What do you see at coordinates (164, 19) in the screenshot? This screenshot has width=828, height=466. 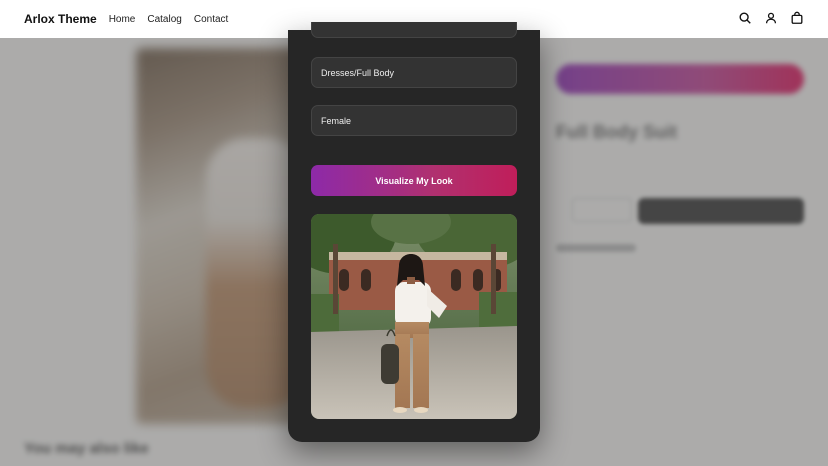 I see `nav-catalog: Catalog` at bounding box center [164, 19].